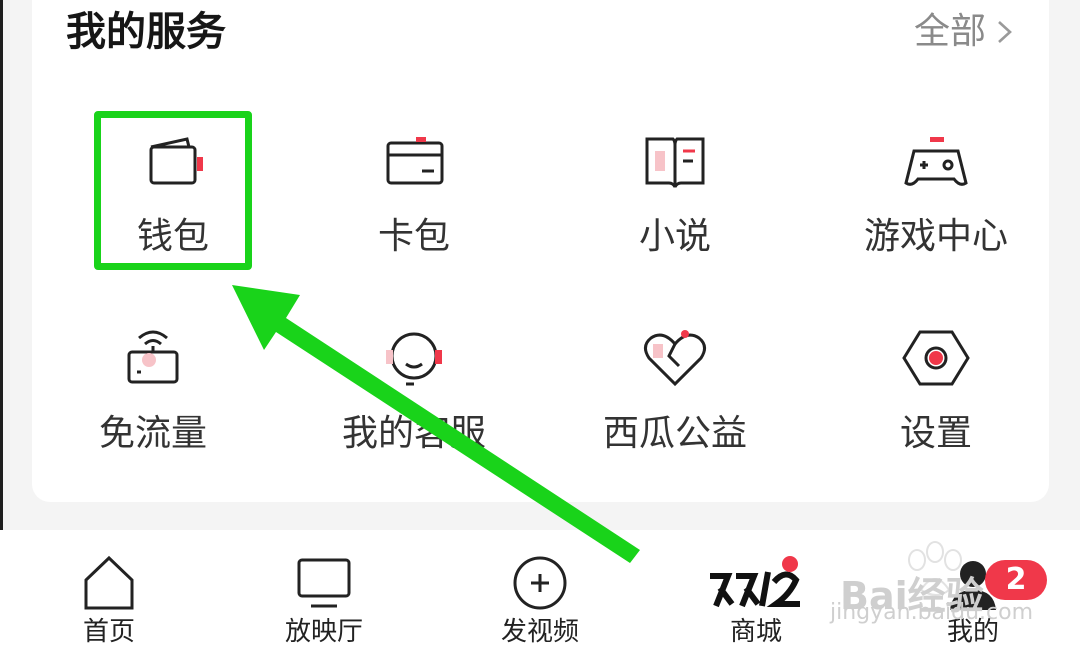  I want to click on nav-item-mall: 商城, so click(756, 591).